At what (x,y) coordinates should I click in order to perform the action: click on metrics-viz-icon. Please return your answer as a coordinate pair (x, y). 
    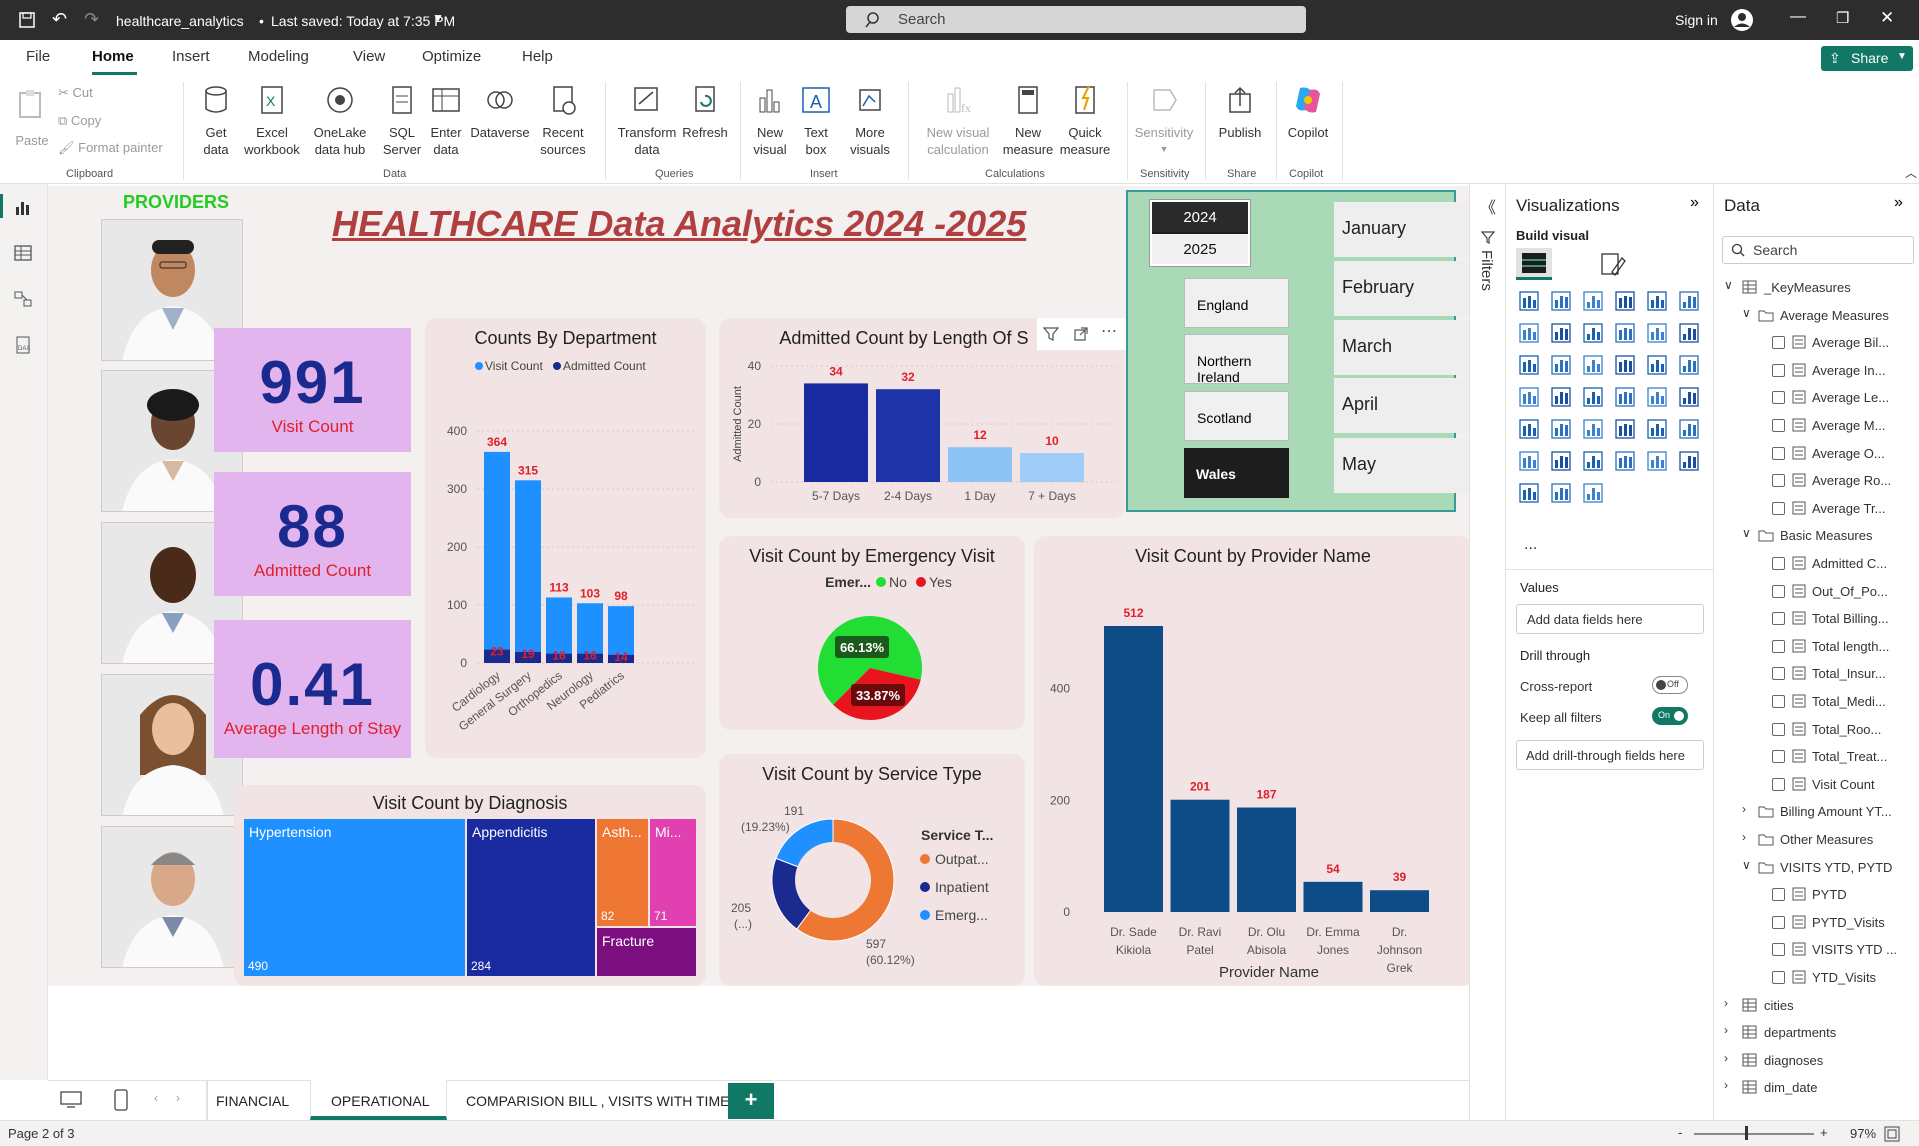
    Looking at the image, I should click on (1529, 493).